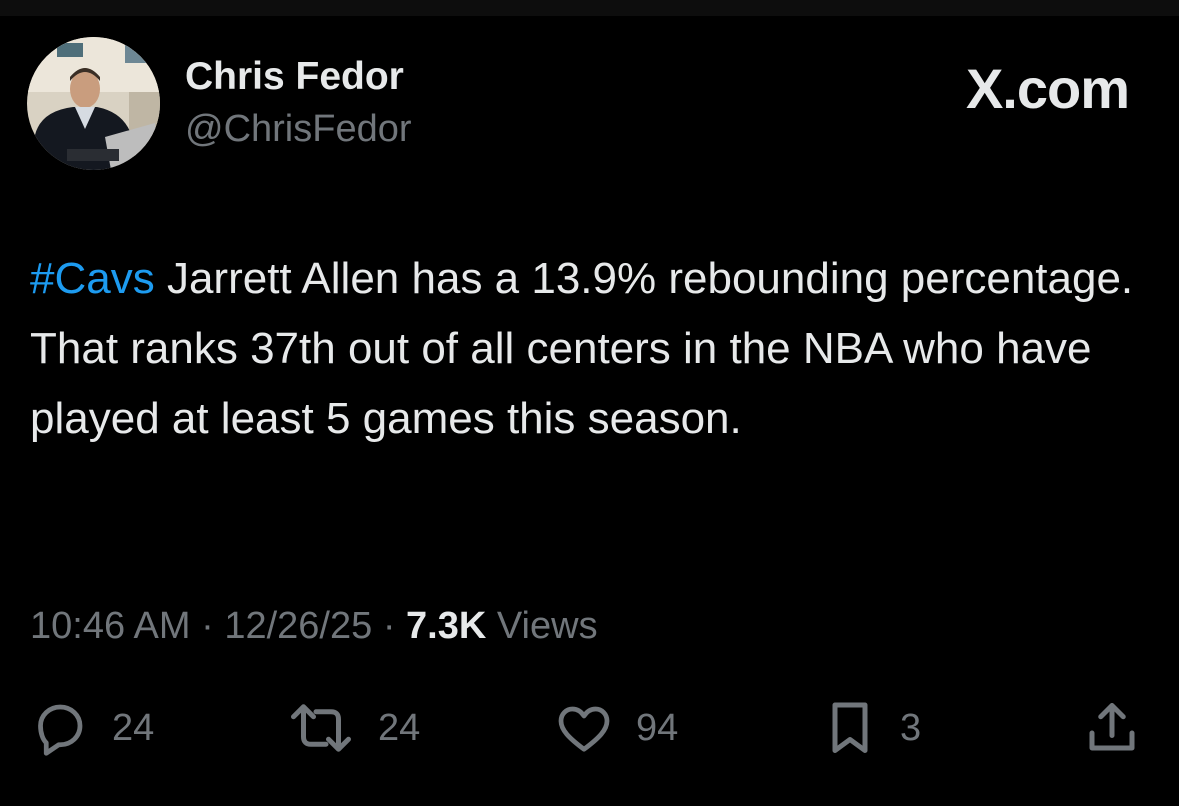 The width and height of the screenshot is (1179, 806). Describe the element at coordinates (589, 8) in the screenshot. I see `top-strip` at that location.